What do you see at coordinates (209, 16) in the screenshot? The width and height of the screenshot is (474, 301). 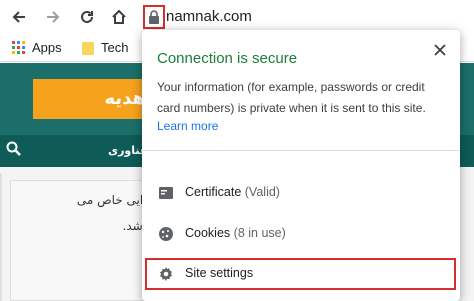 I see `address-bar-url: namnak.com` at bounding box center [209, 16].